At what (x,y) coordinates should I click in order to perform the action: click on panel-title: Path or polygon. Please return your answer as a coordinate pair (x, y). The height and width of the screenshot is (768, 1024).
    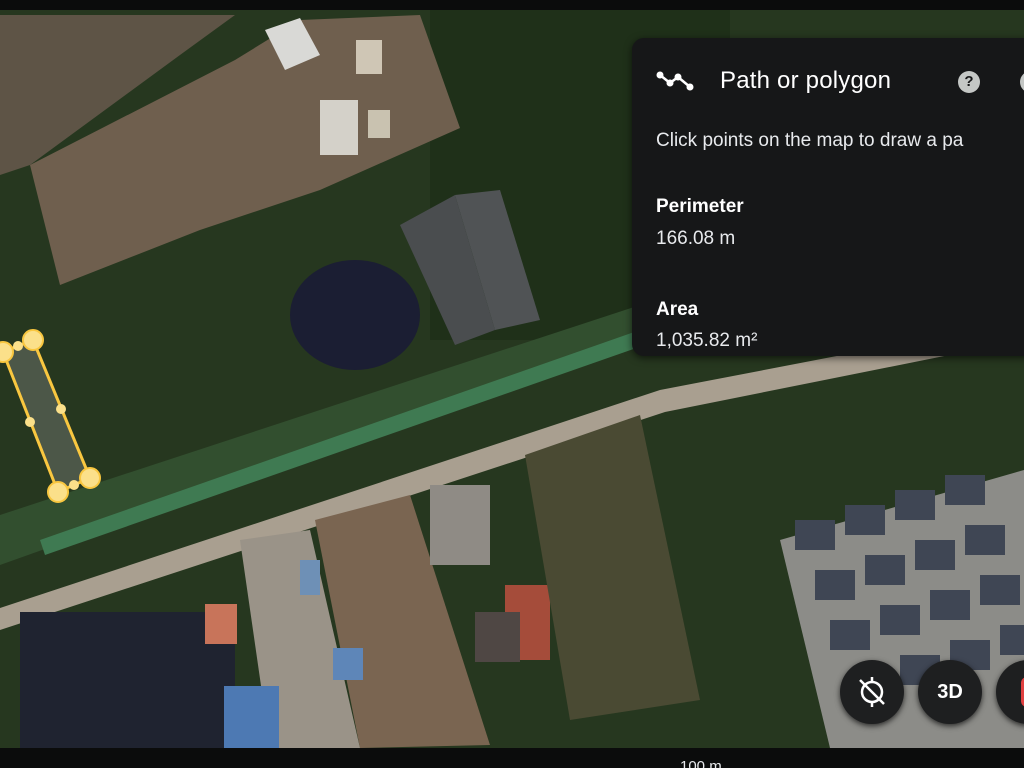
    Looking at the image, I should click on (806, 80).